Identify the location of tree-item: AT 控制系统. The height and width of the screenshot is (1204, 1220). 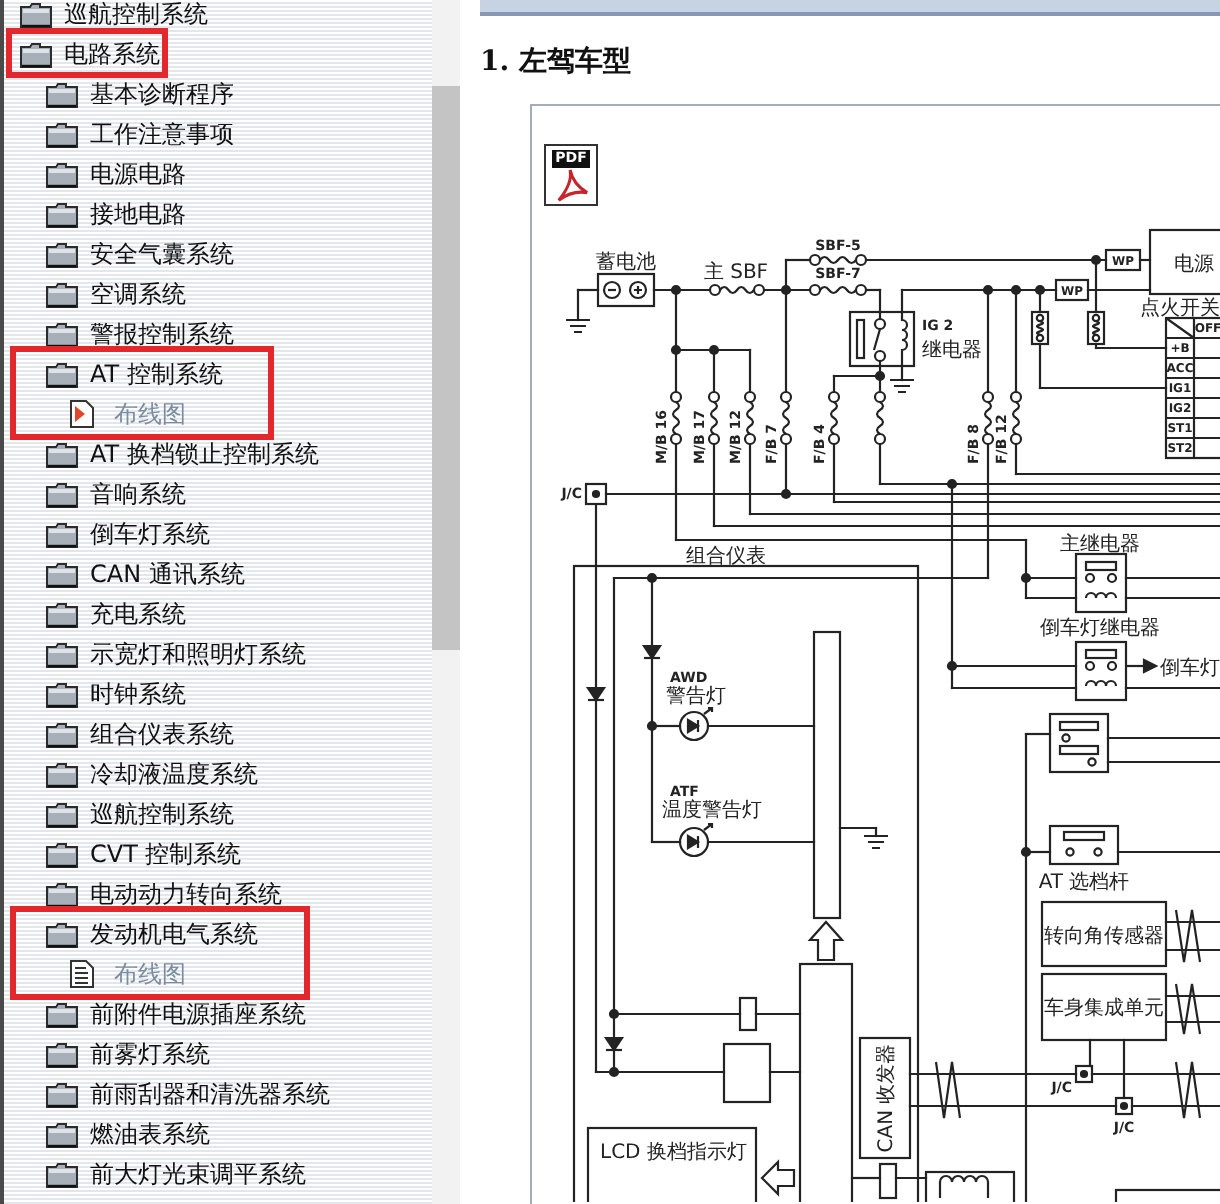
(134, 374).